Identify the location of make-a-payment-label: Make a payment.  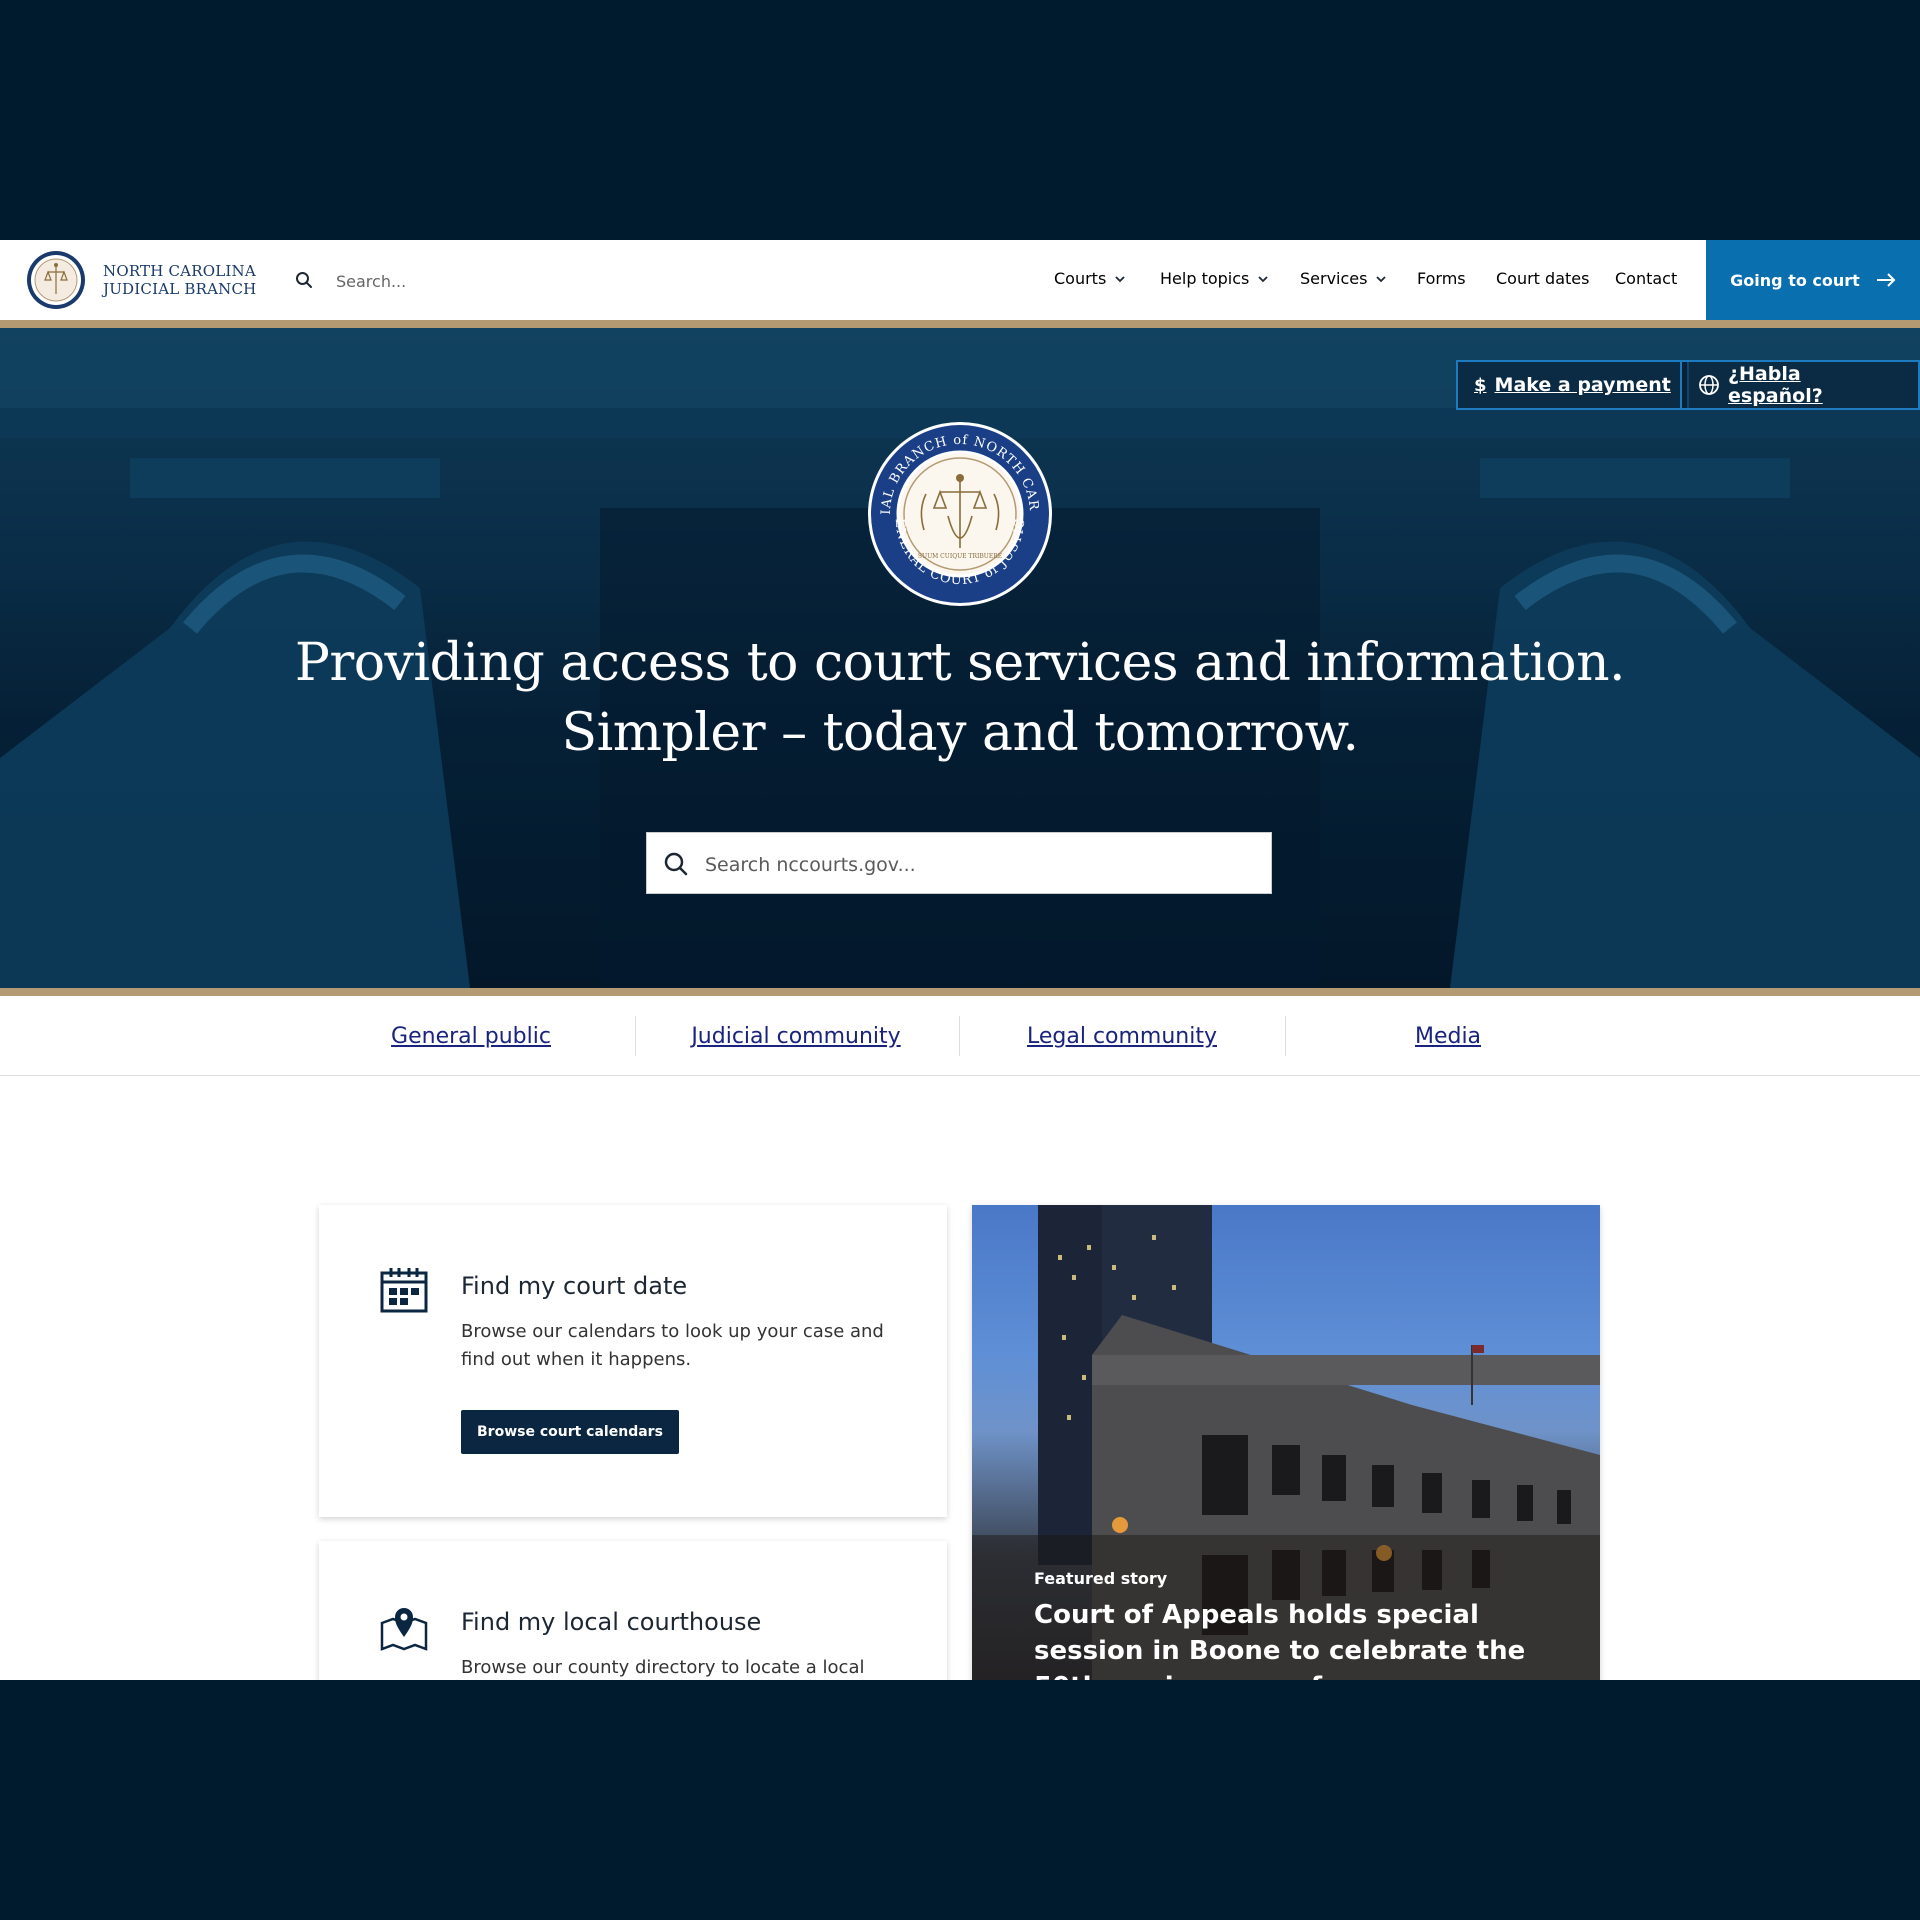
(1582, 385).